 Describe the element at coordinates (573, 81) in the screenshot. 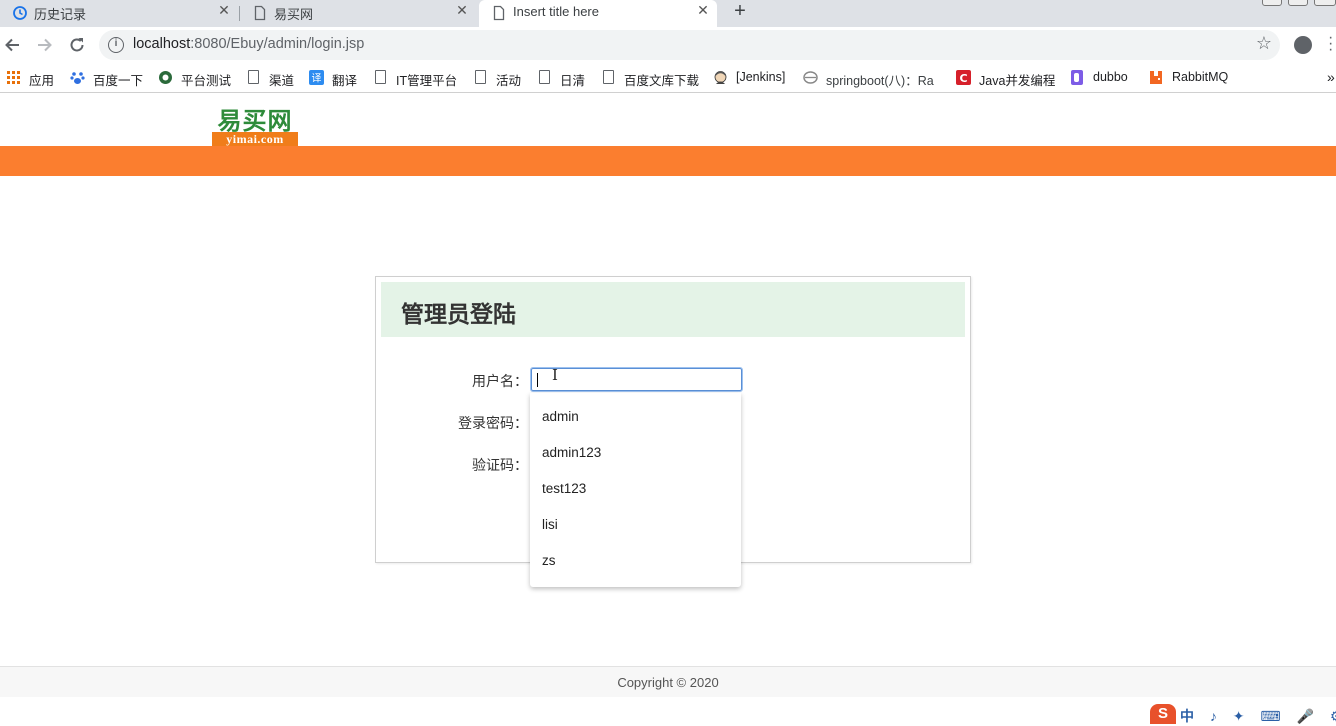

I see `bookmark-label: 日清` at that location.